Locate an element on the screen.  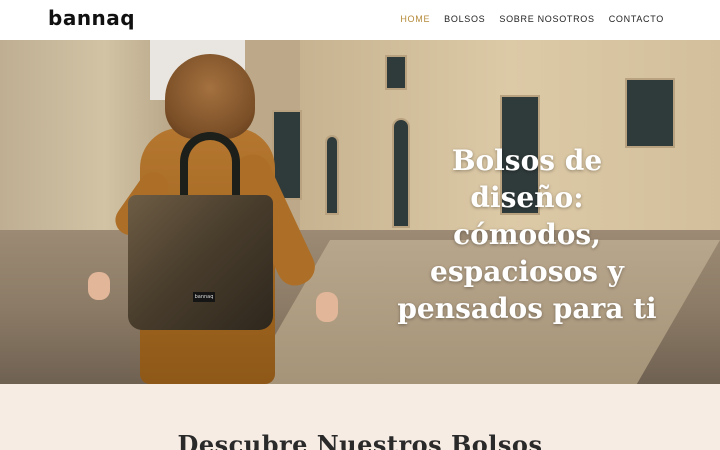
person-hair is located at coordinates (210, 96).